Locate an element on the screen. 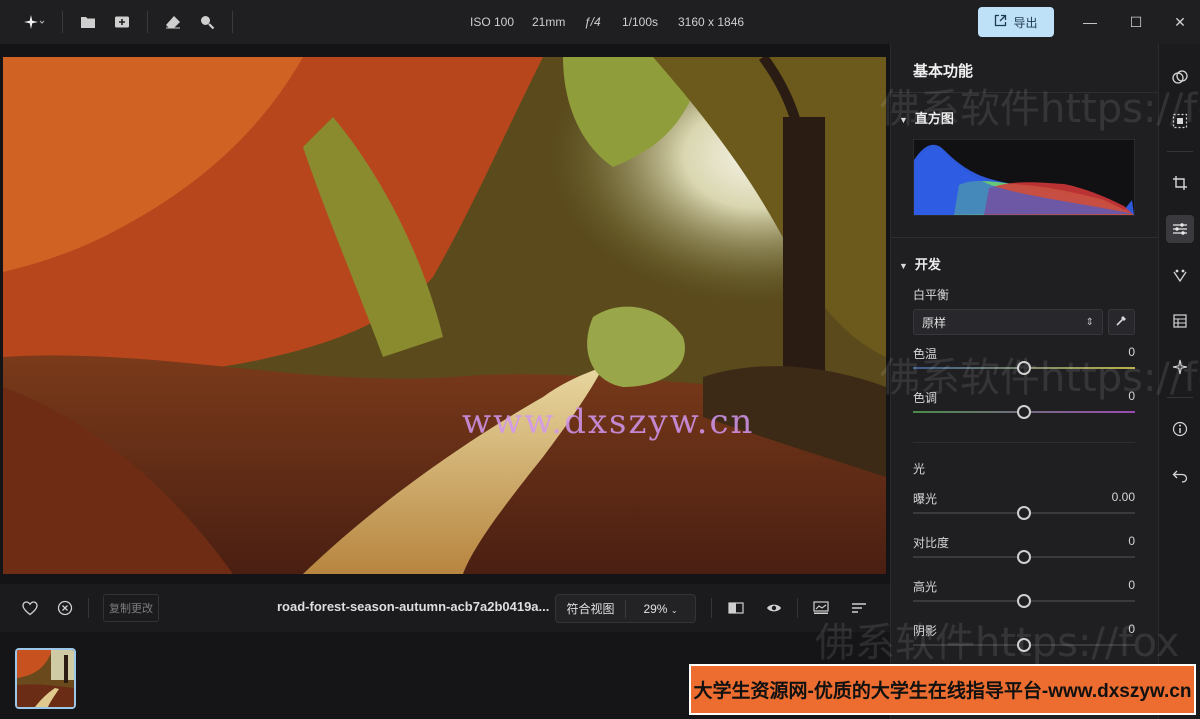 This screenshot has width=1200, height=719. promo-banner: 大学生资源网-优质的大学生在线指导平台-www.dxszyw.cn is located at coordinates (942, 689).